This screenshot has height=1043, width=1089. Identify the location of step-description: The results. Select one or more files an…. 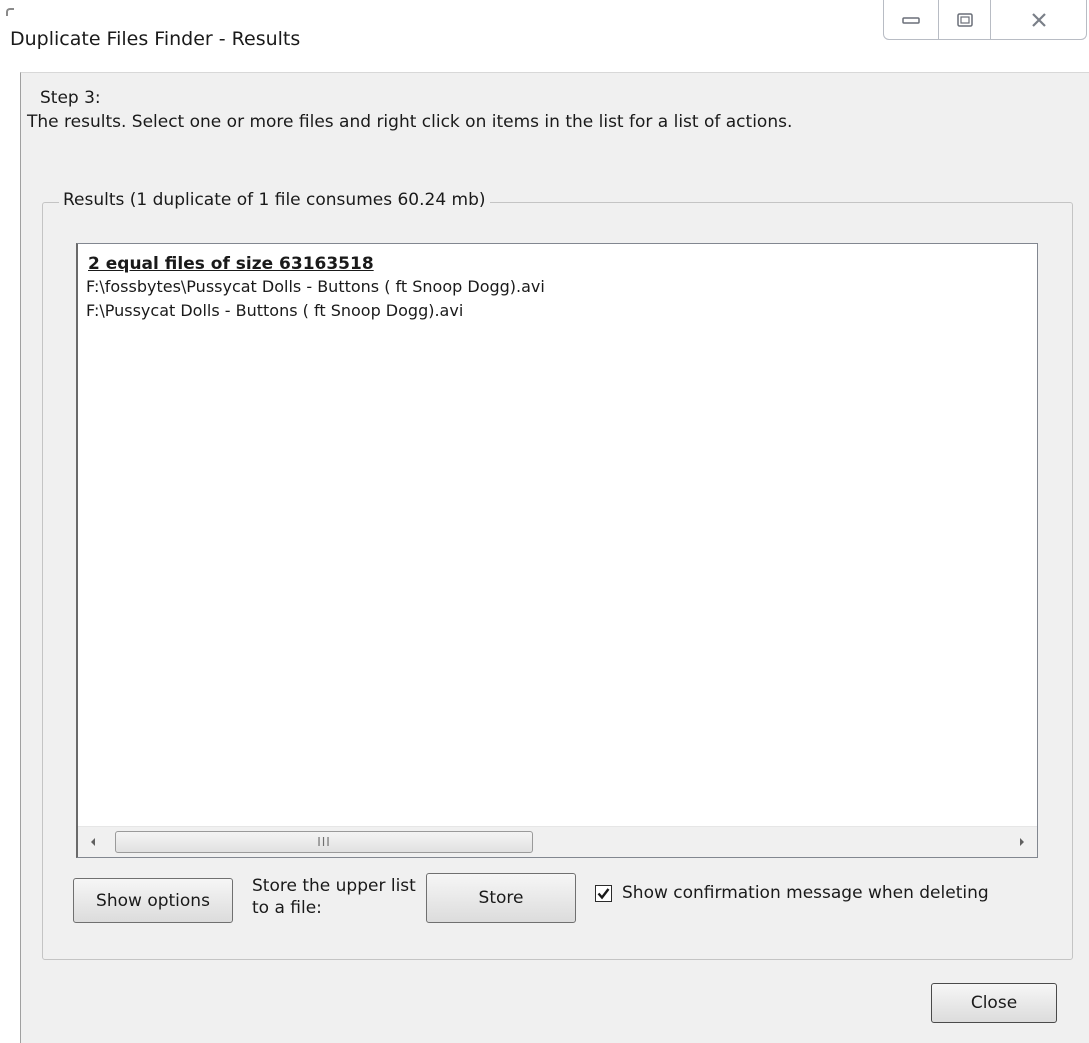
(410, 122).